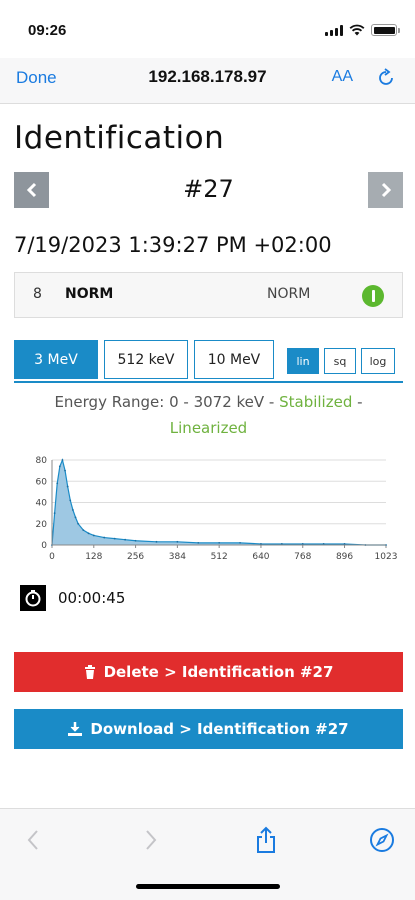 The image size is (415, 900). I want to click on y-tick-label: 0, so click(44, 546).